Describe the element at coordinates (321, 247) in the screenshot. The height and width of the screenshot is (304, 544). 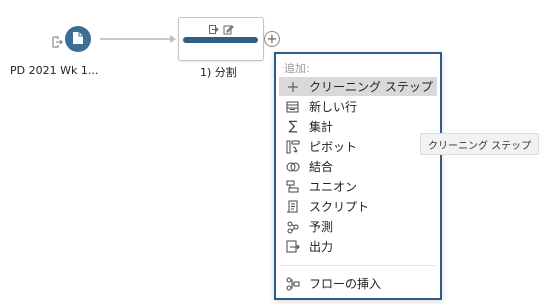
I see `menu-item-label: 出力` at that location.